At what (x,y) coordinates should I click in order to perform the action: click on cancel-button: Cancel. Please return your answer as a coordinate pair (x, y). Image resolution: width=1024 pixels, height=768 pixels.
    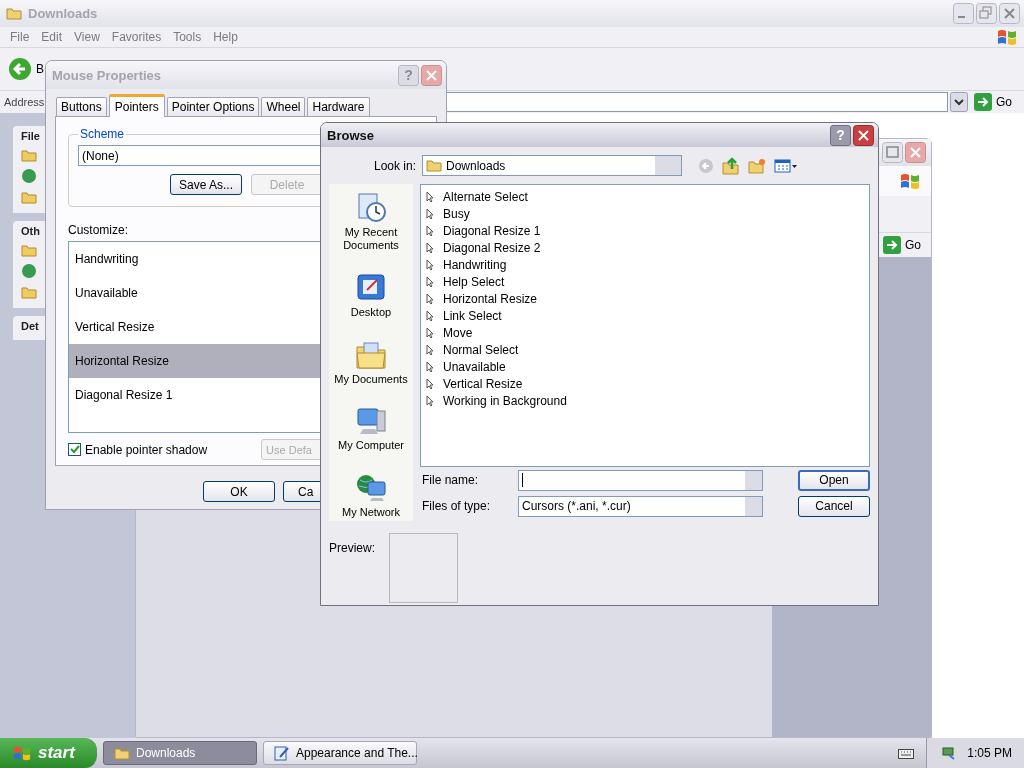
    Looking at the image, I should click on (834, 506).